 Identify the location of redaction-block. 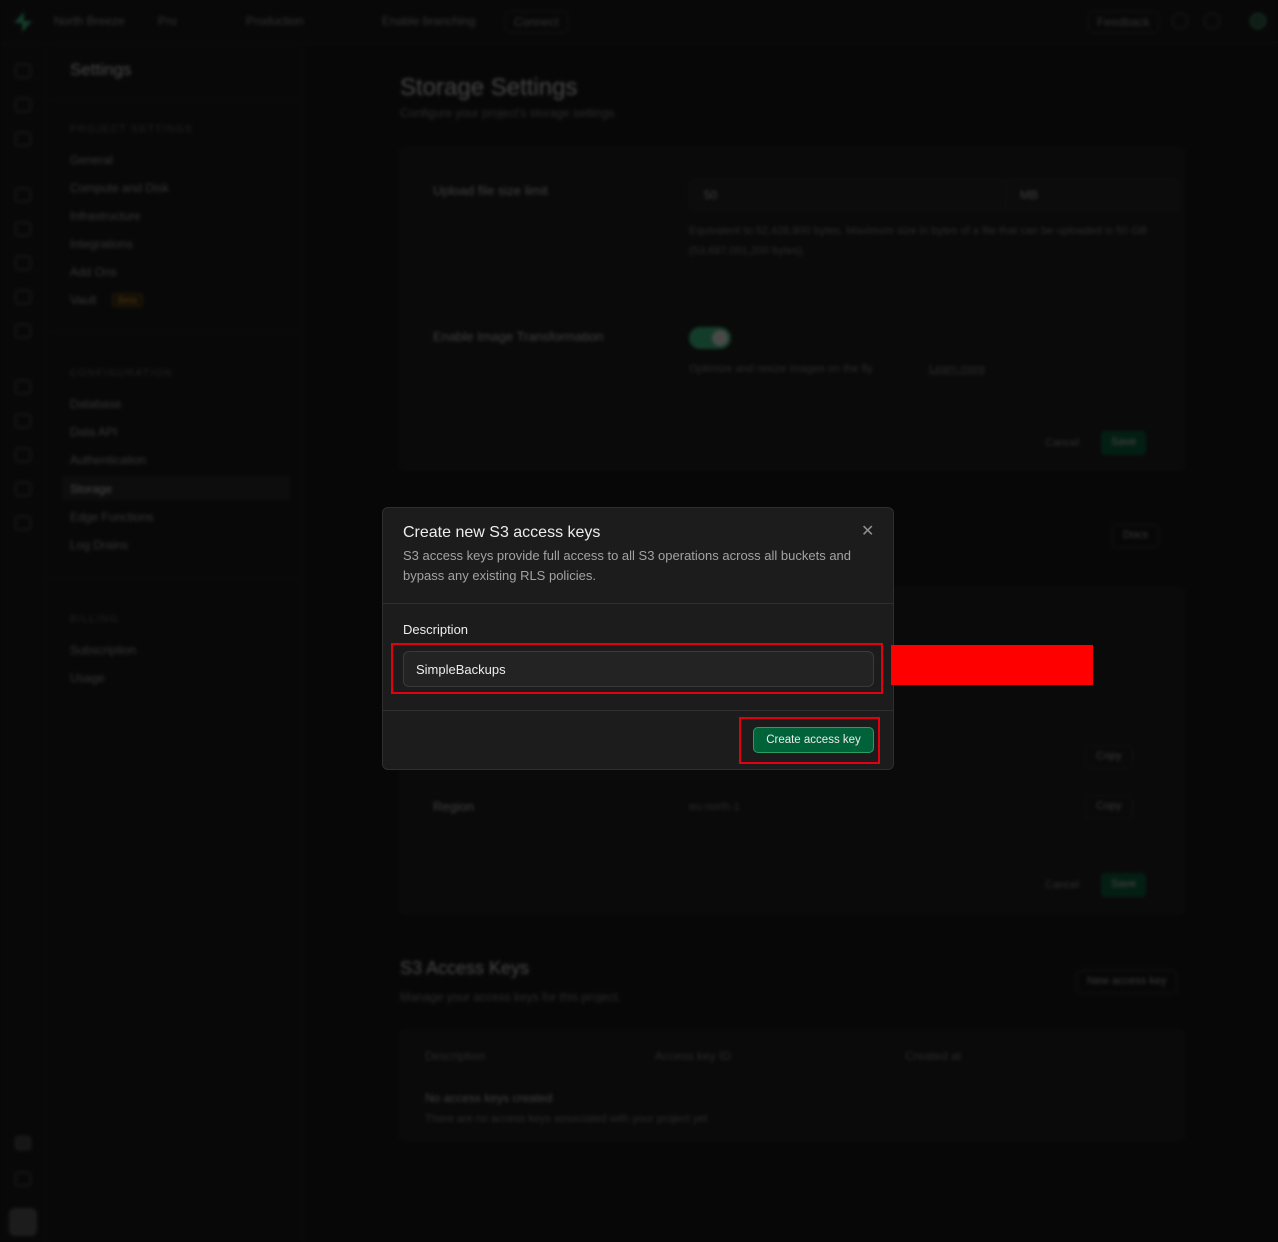
(992, 665).